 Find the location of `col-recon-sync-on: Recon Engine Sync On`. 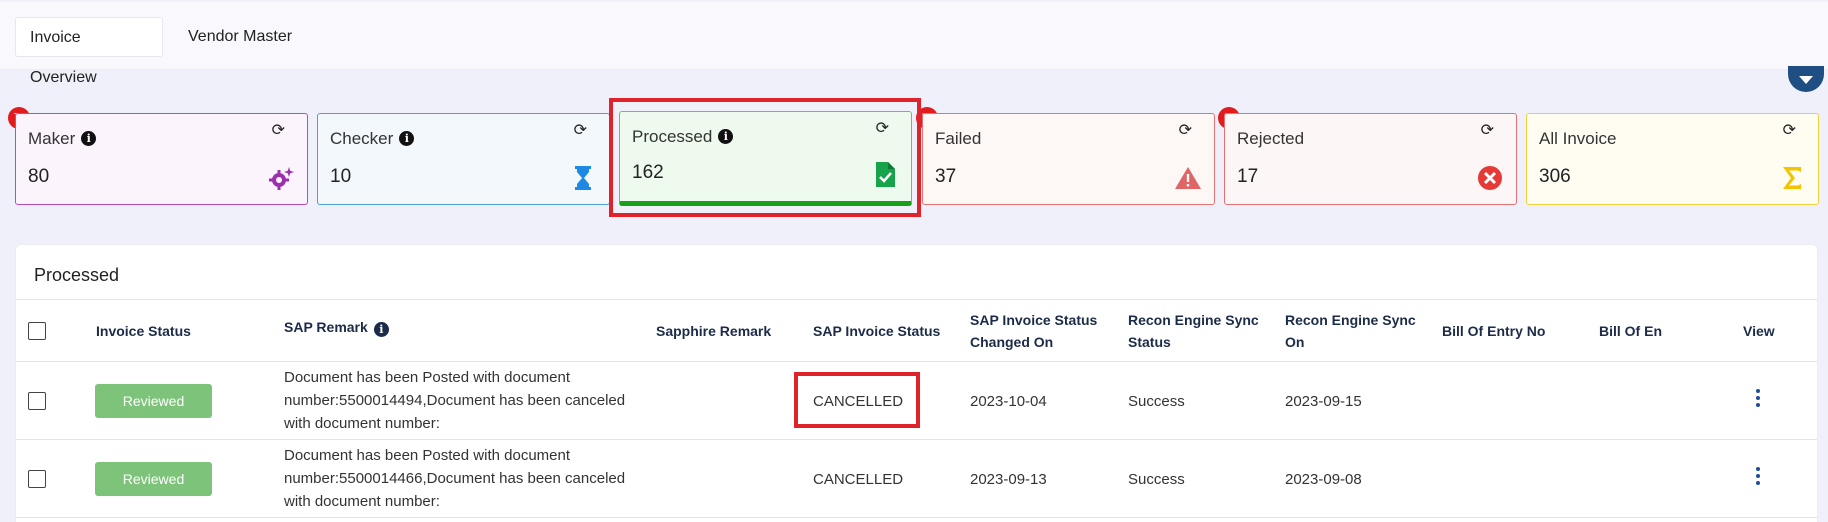

col-recon-sync-on: Recon Engine Sync On is located at coordinates (1355, 331).